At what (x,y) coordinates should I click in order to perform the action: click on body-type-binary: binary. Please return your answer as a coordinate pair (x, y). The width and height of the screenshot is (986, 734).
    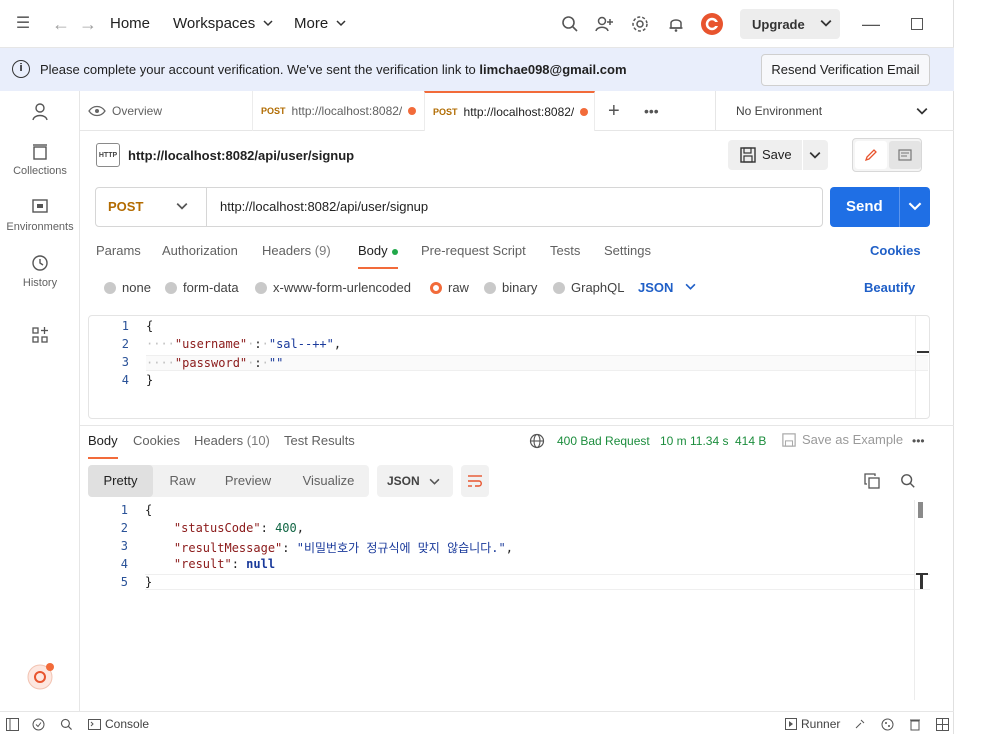
    Looking at the image, I should click on (510, 287).